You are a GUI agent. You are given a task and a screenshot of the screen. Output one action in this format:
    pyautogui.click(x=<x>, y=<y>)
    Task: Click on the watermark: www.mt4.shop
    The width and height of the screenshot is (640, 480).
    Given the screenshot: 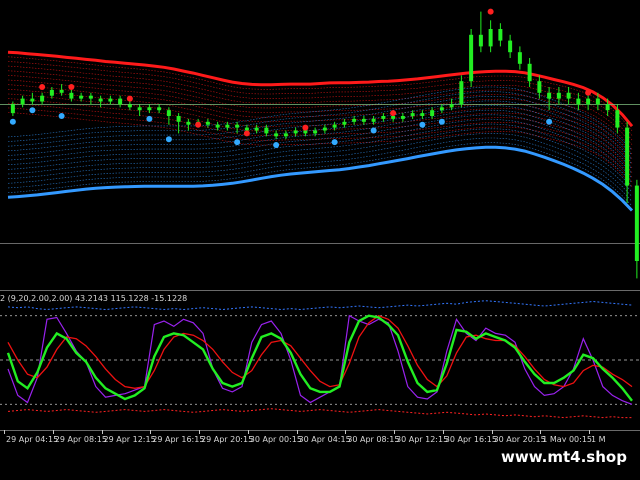 What is the action you would take?
    pyautogui.click(x=564, y=457)
    